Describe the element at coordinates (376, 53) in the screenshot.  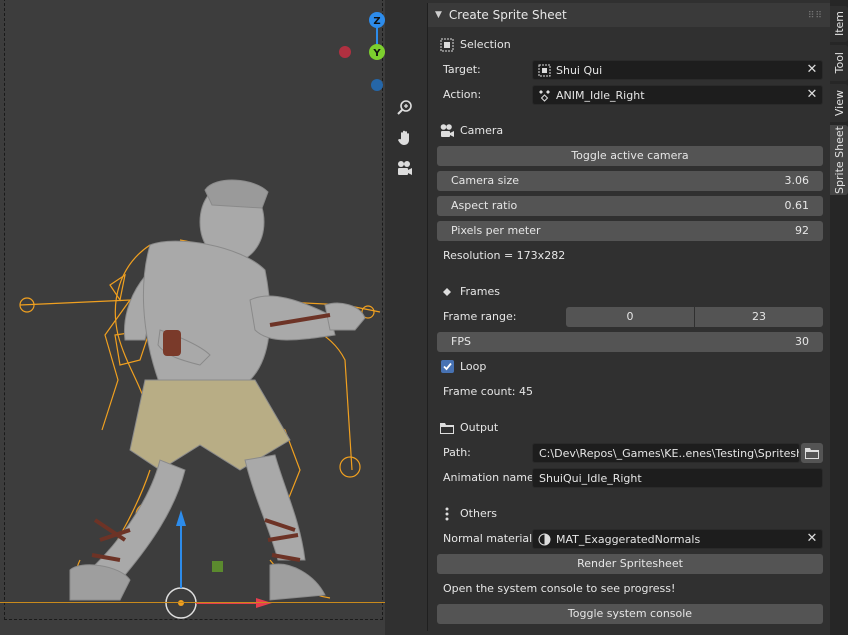
I see `gizmo-y-label: Y` at that location.